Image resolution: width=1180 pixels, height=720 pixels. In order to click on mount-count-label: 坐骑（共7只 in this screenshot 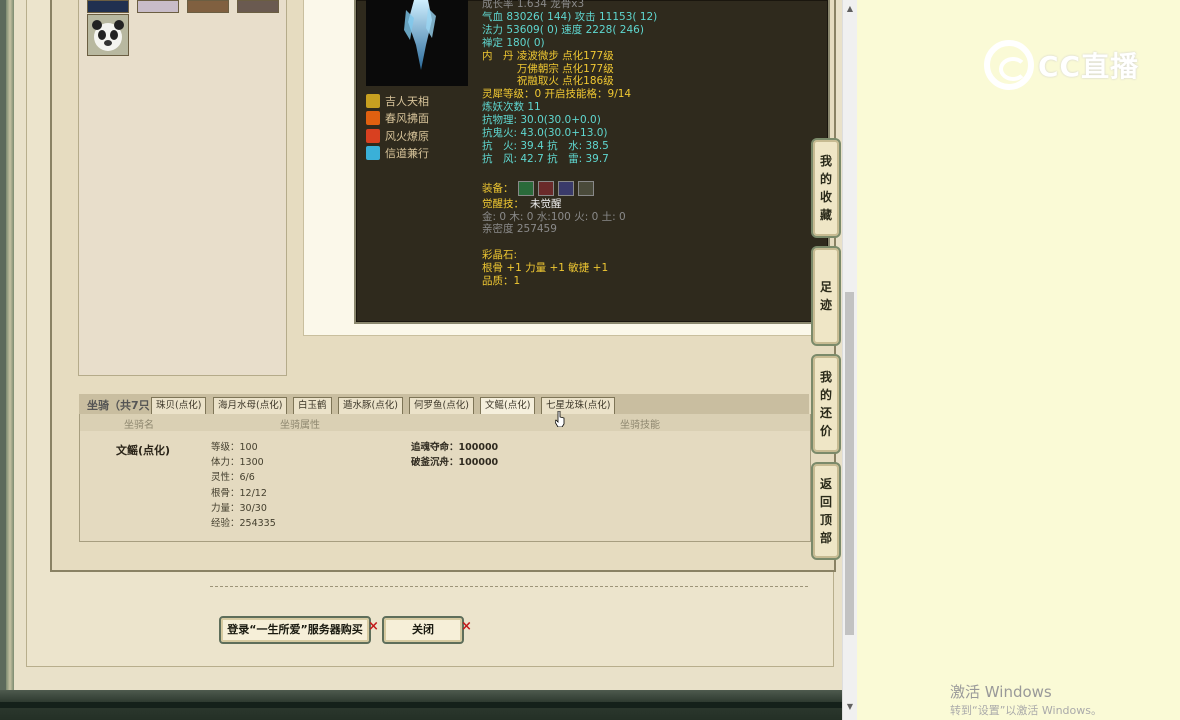, I will do `click(118, 405)`.